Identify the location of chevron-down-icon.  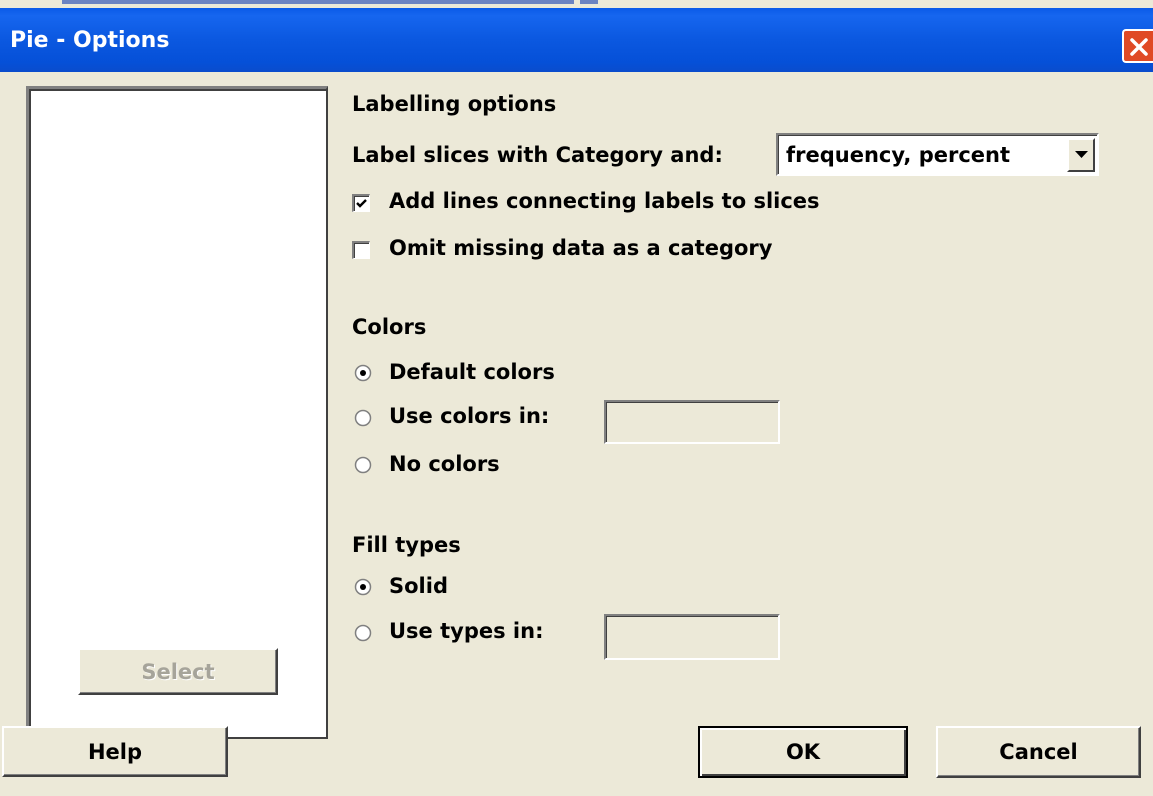
(1081, 154).